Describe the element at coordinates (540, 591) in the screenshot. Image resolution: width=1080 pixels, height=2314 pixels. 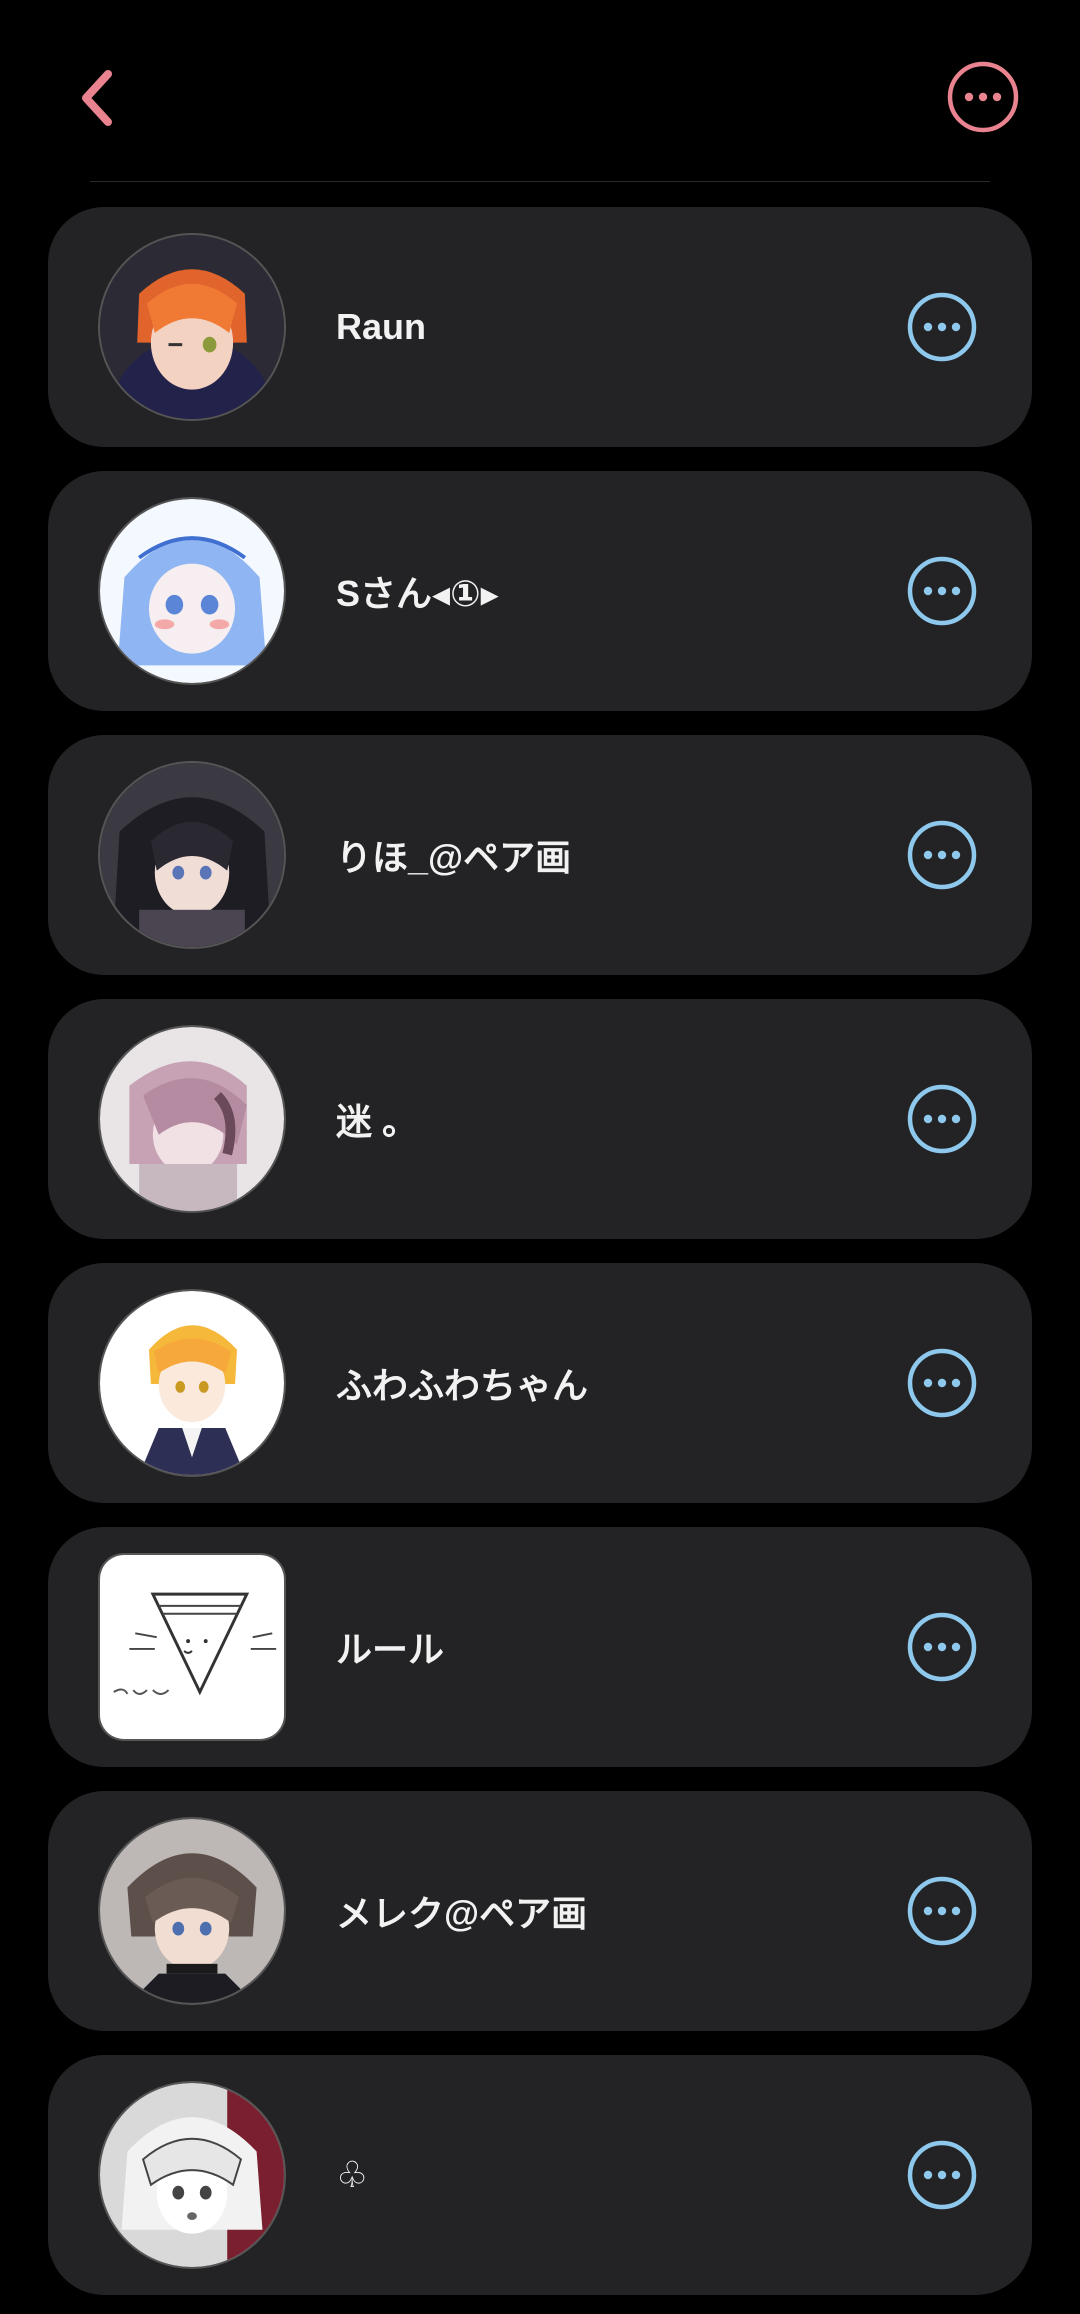
I see `member-row: Sさん◂①▸` at that location.